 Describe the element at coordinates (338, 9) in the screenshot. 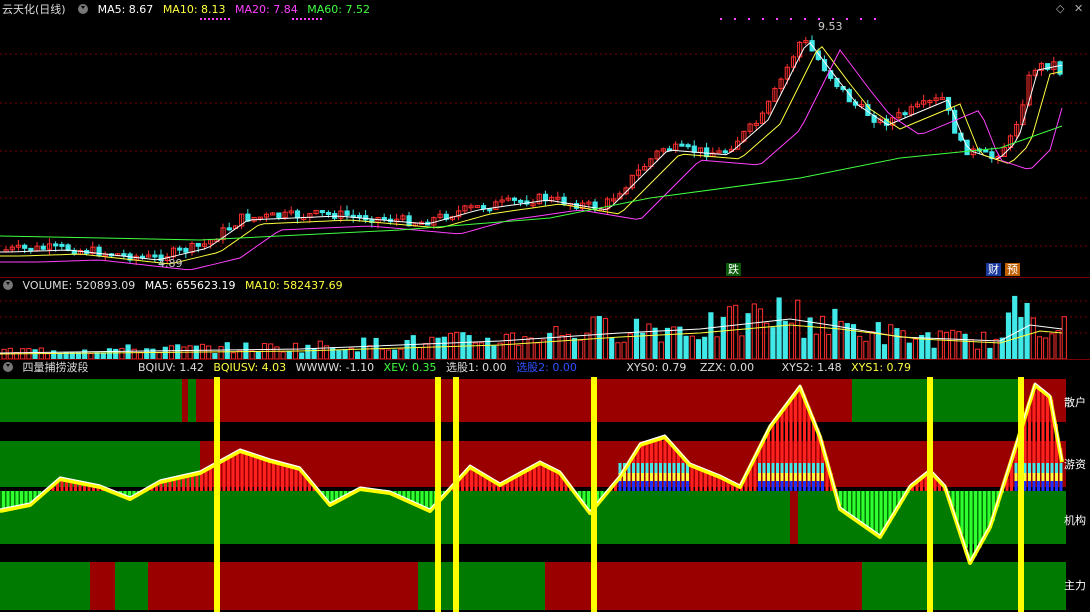

I see `ma60-readout: MA60: 7.52` at that location.